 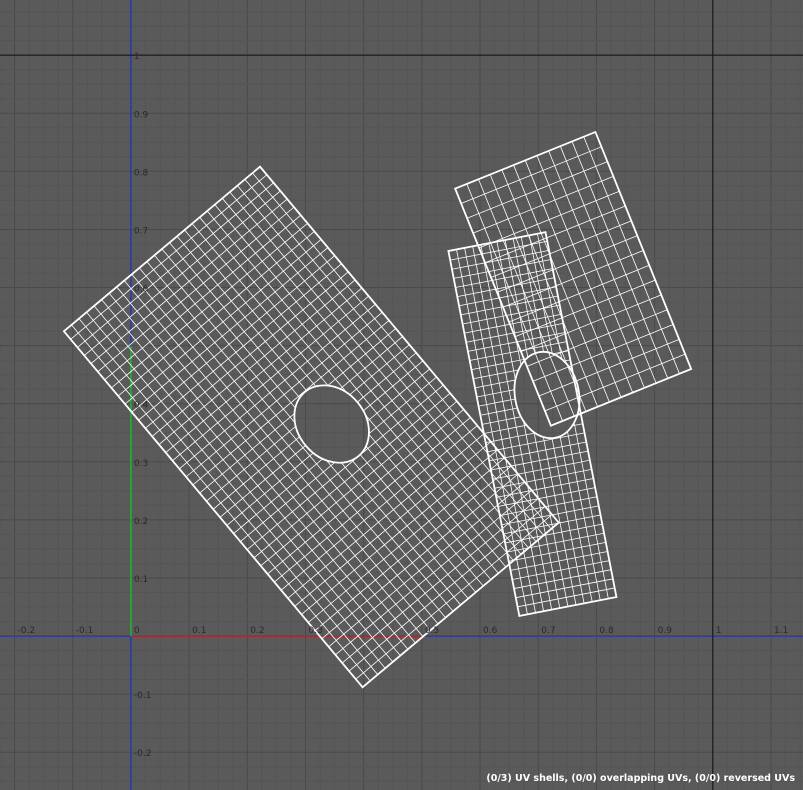 I want to click on v-tick-label: -0.1, so click(x=143, y=696).